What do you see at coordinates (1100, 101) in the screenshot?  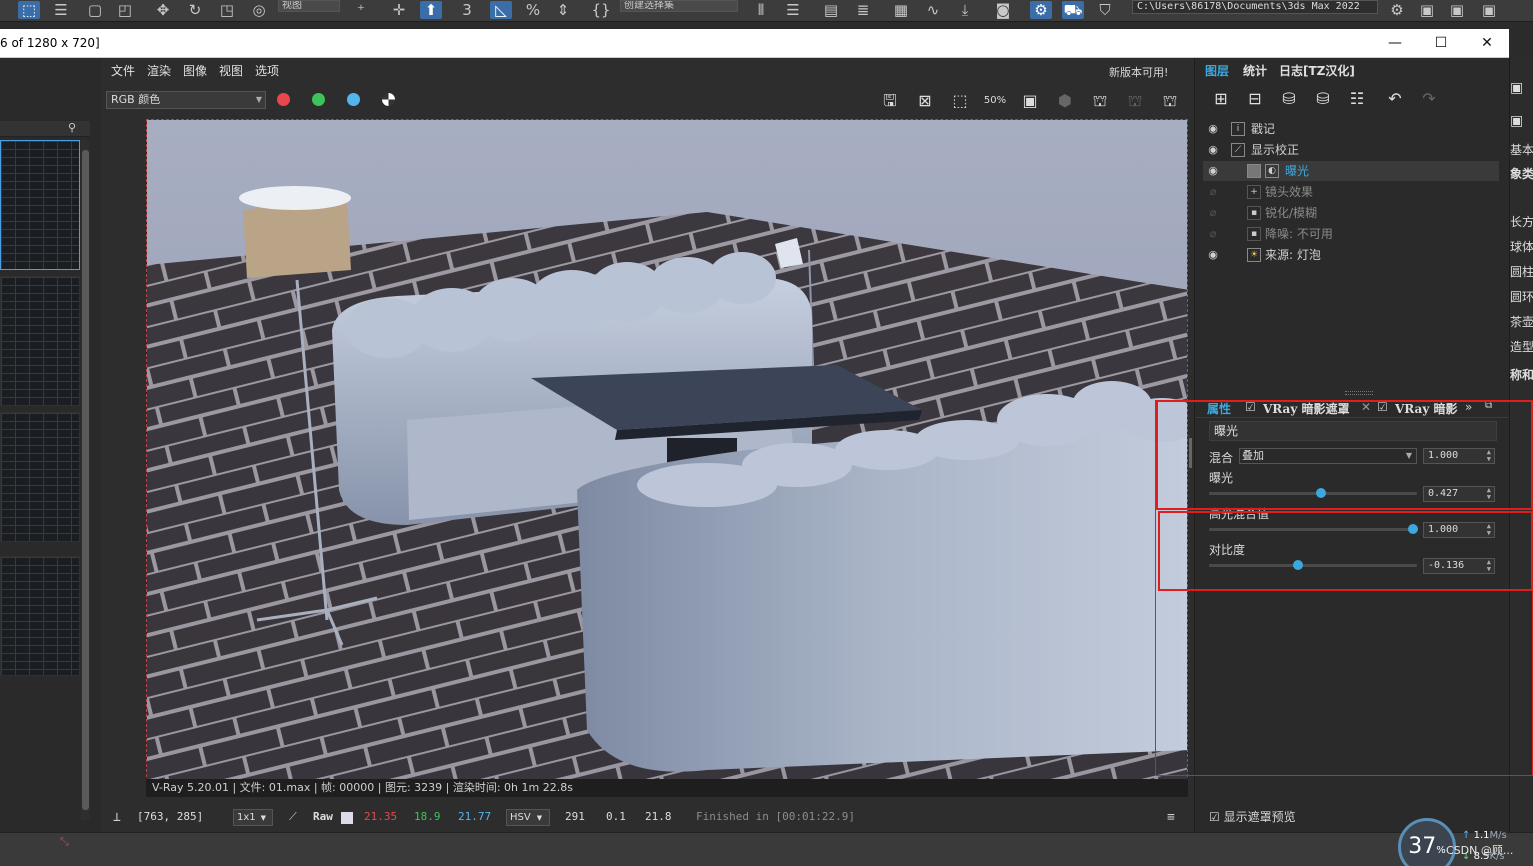 I see `interactive-render-icon: ⛫` at bounding box center [1100, 101].